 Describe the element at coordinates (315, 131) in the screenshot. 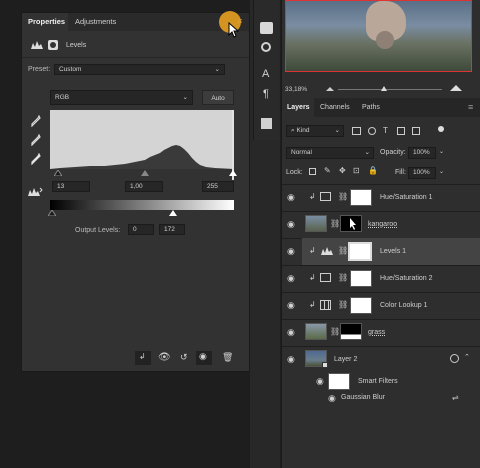

I see `filter-kind-dropdown: ⌕ Kind ⌄` at that location.